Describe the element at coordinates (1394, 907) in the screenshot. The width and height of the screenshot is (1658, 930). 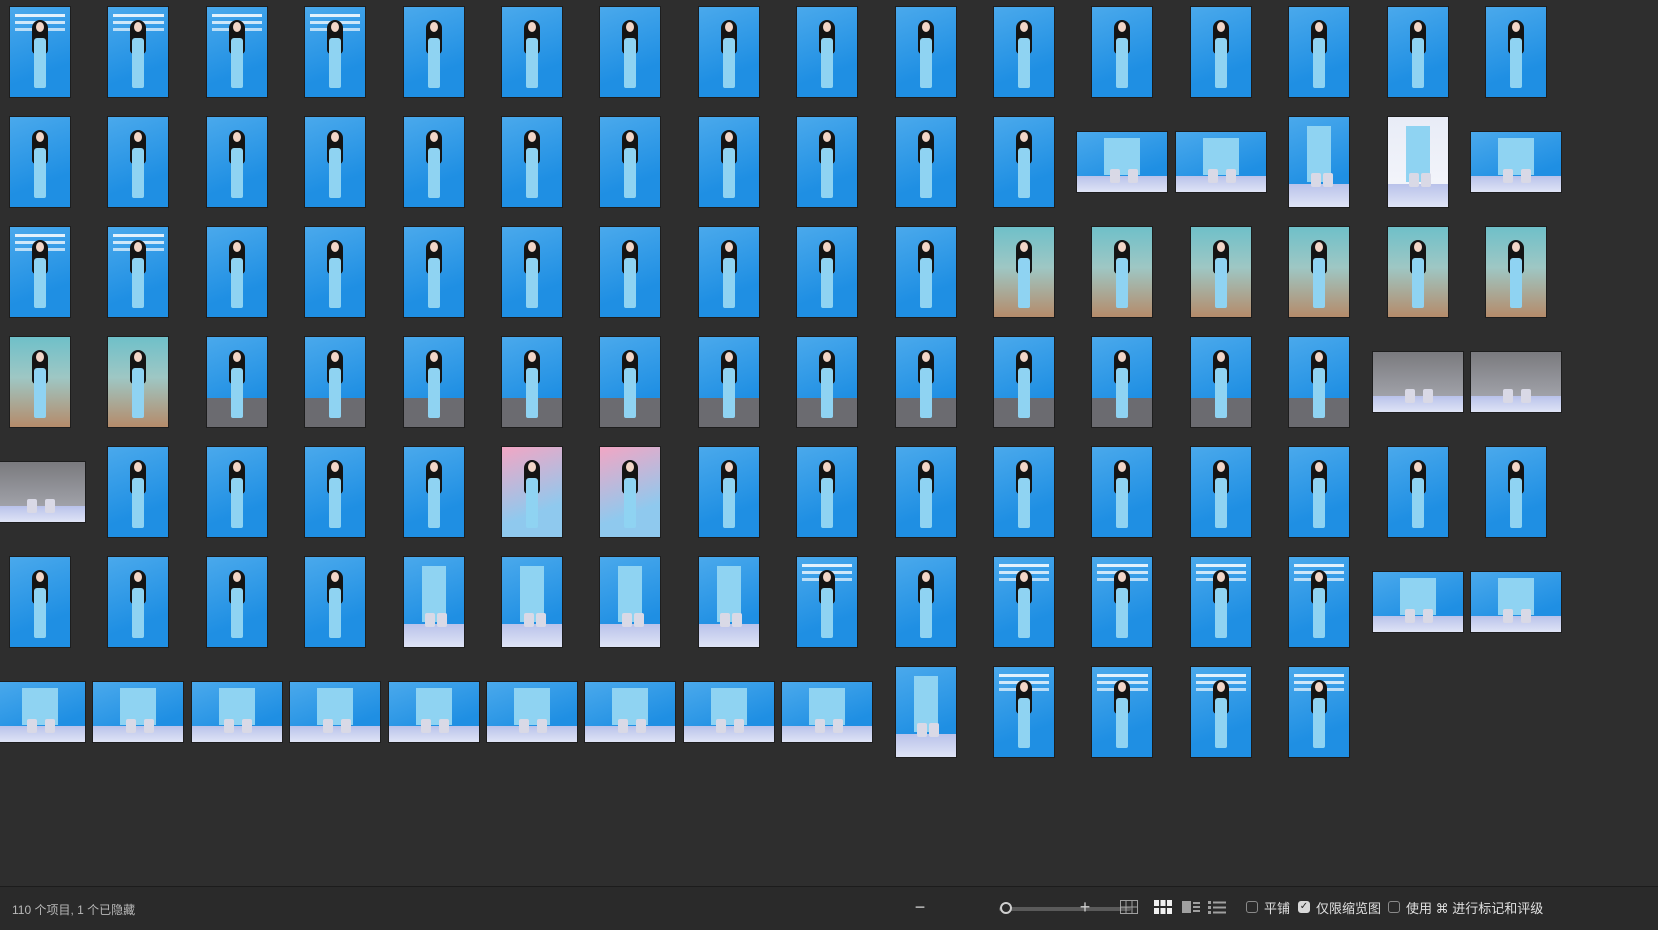
I see `use-command-marking-checkbox` at that location.